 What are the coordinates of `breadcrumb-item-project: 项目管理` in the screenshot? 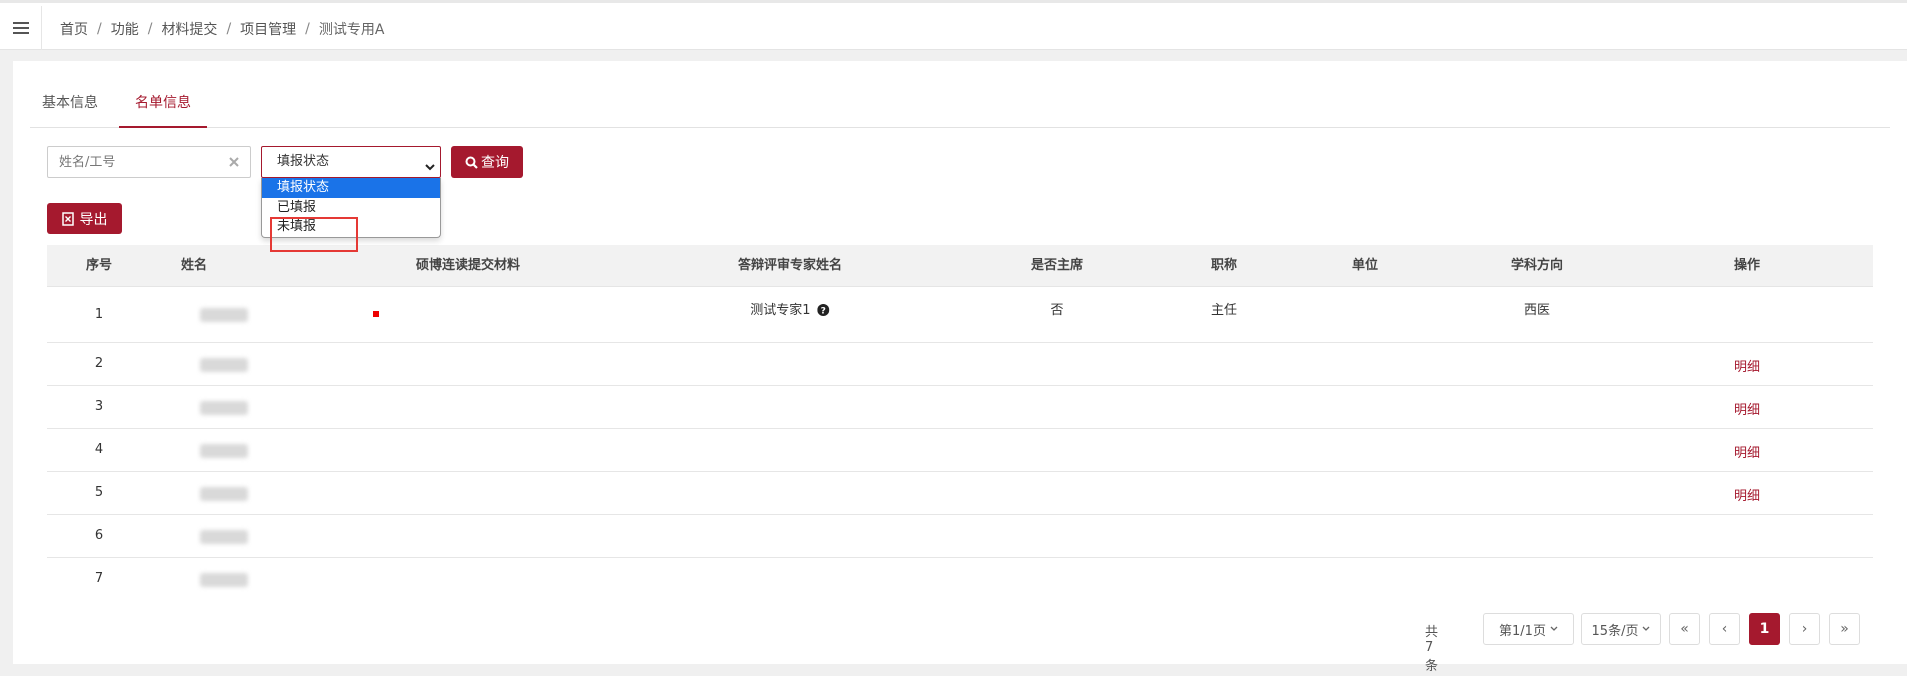 It's located at (268, 29).